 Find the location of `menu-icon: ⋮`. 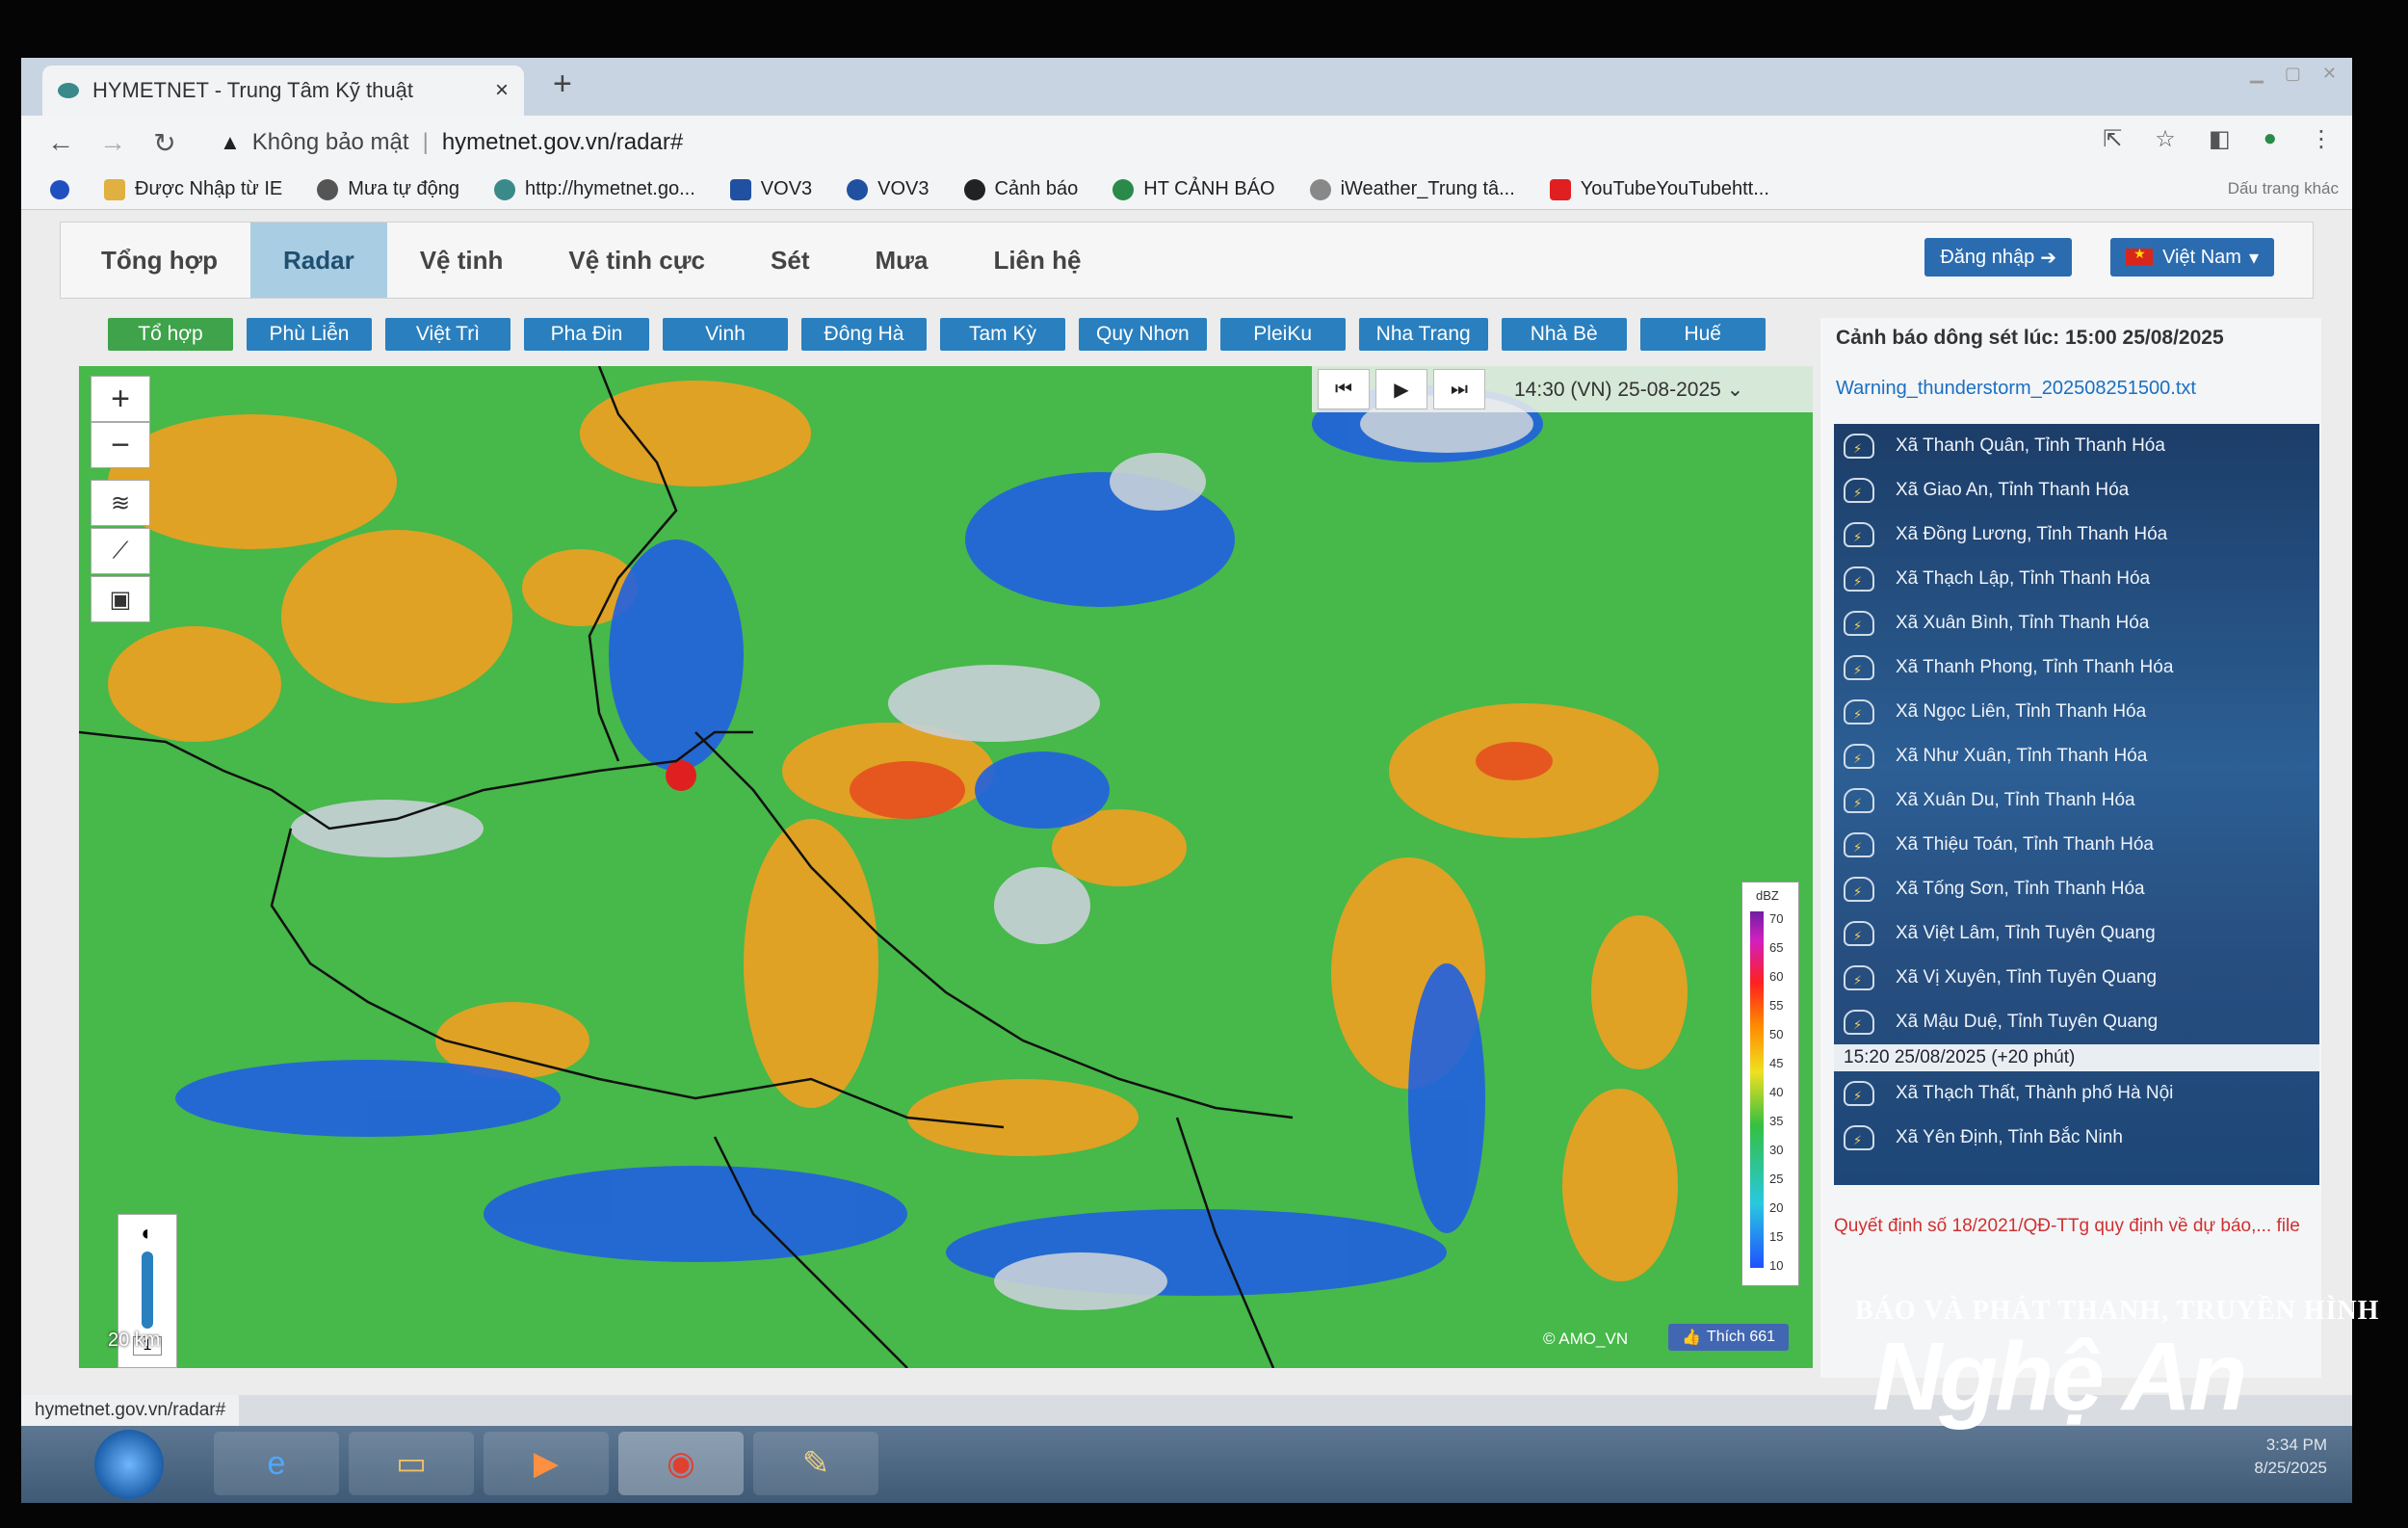

menu-icon: ⋮ is located at coordinates (2321, 139).